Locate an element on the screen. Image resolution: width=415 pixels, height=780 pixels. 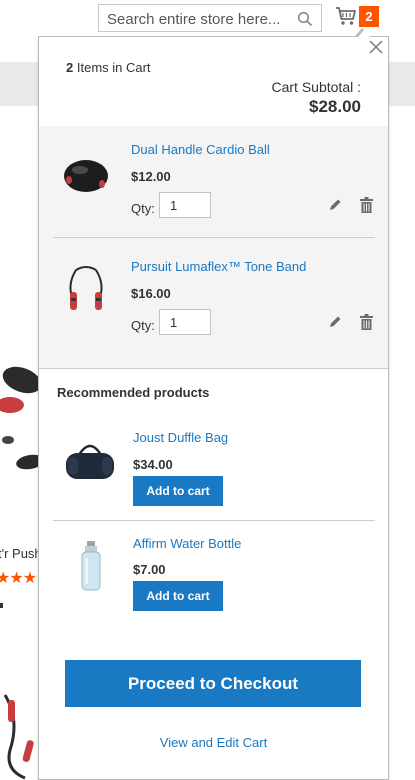
cart-subtotal-label: Cart Subtotal : is located at coordinates (316, 87).